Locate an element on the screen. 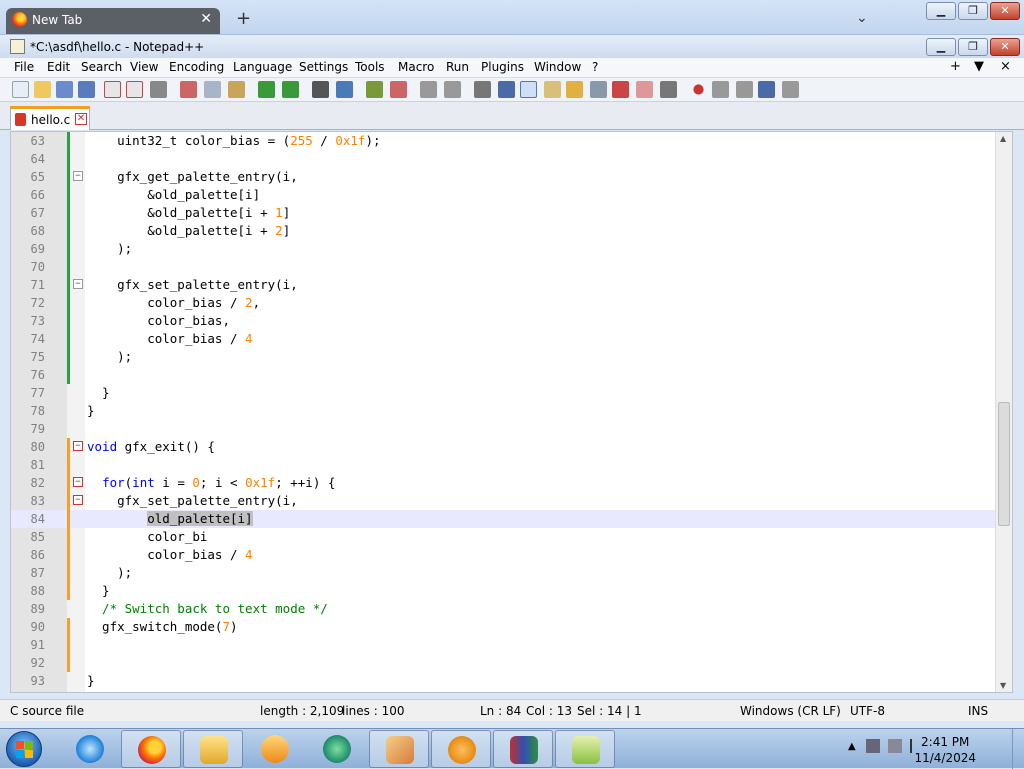 The height and width of the screenshot is (769, 1024). taskbar-paint is located at coordinates (399, 749).